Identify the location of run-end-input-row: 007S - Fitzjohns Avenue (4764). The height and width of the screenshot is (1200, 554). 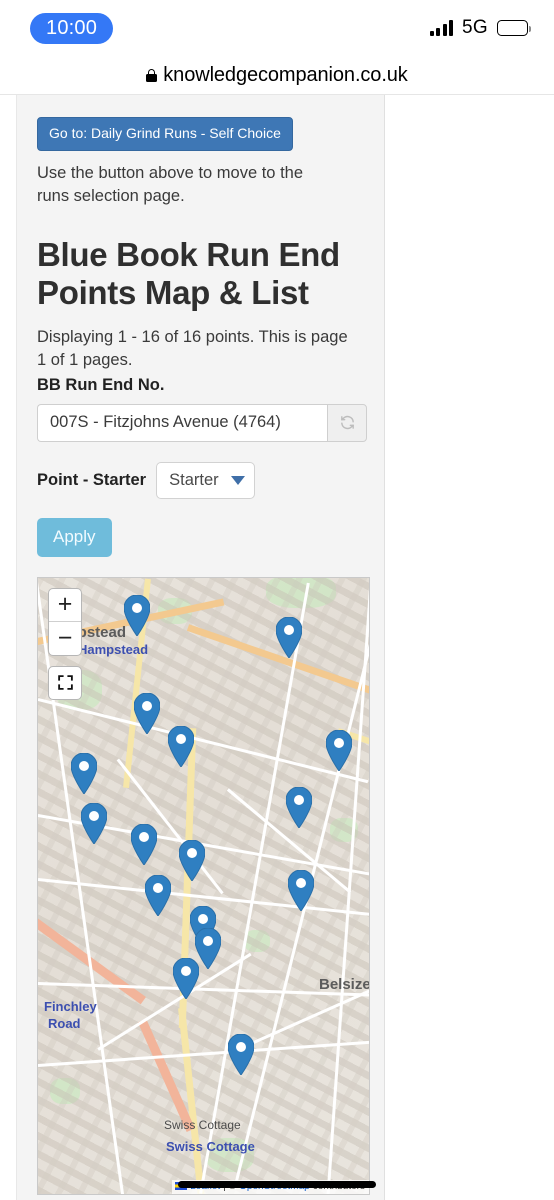
(202, 422).